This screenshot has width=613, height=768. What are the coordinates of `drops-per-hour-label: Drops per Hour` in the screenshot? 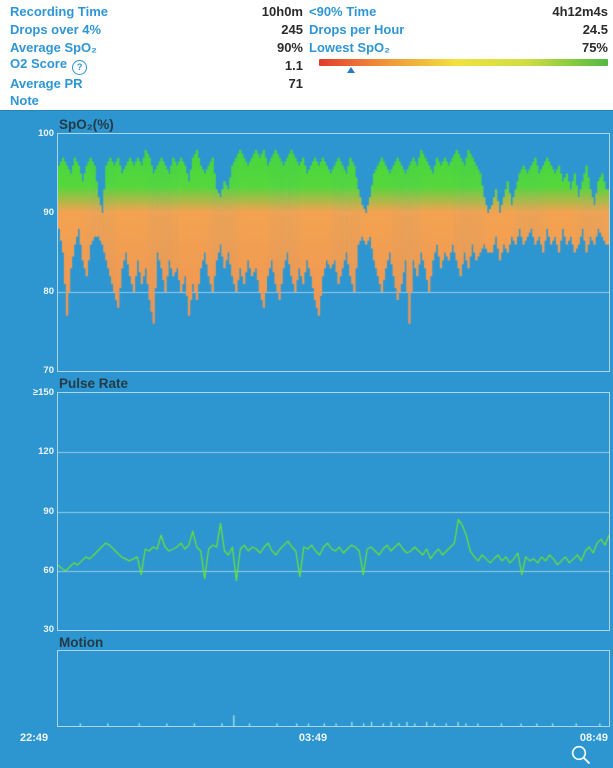 It's located at (357, 30).